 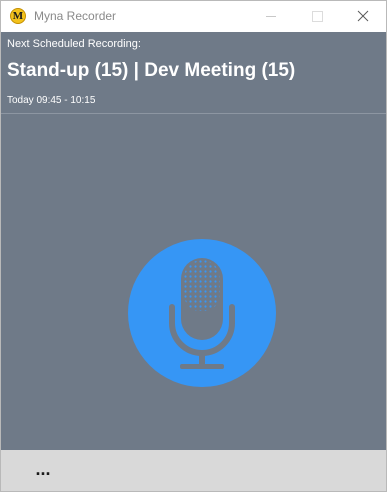 I want to click on app-logo-letter: M, so click(x=18, y=16).